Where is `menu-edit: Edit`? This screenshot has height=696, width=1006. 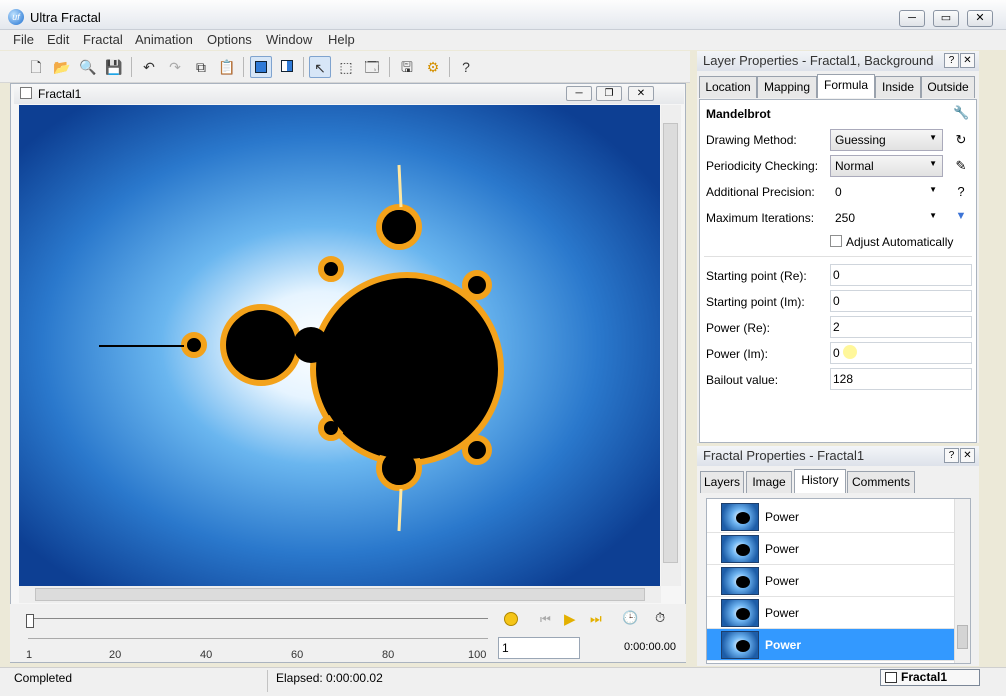 menu-edit: Edit is located at coordinates (58, 39).